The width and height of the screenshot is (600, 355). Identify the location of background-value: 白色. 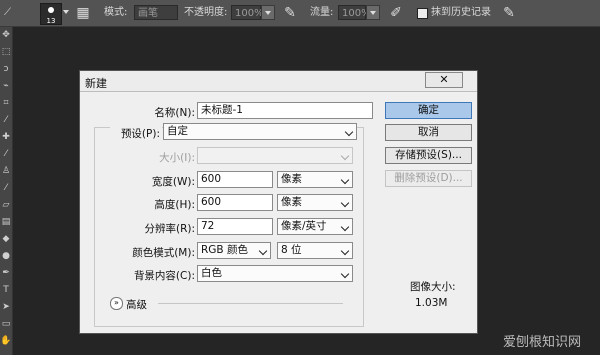
(211, 273).